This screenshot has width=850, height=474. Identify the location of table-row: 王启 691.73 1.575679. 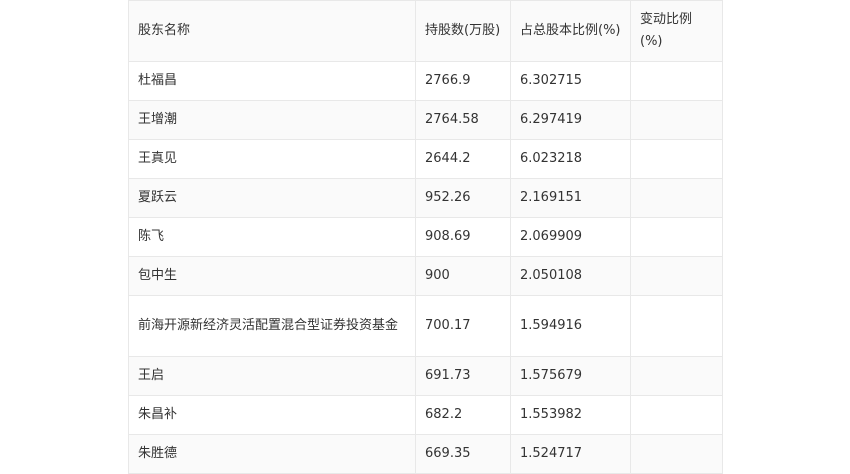
(425, 376).